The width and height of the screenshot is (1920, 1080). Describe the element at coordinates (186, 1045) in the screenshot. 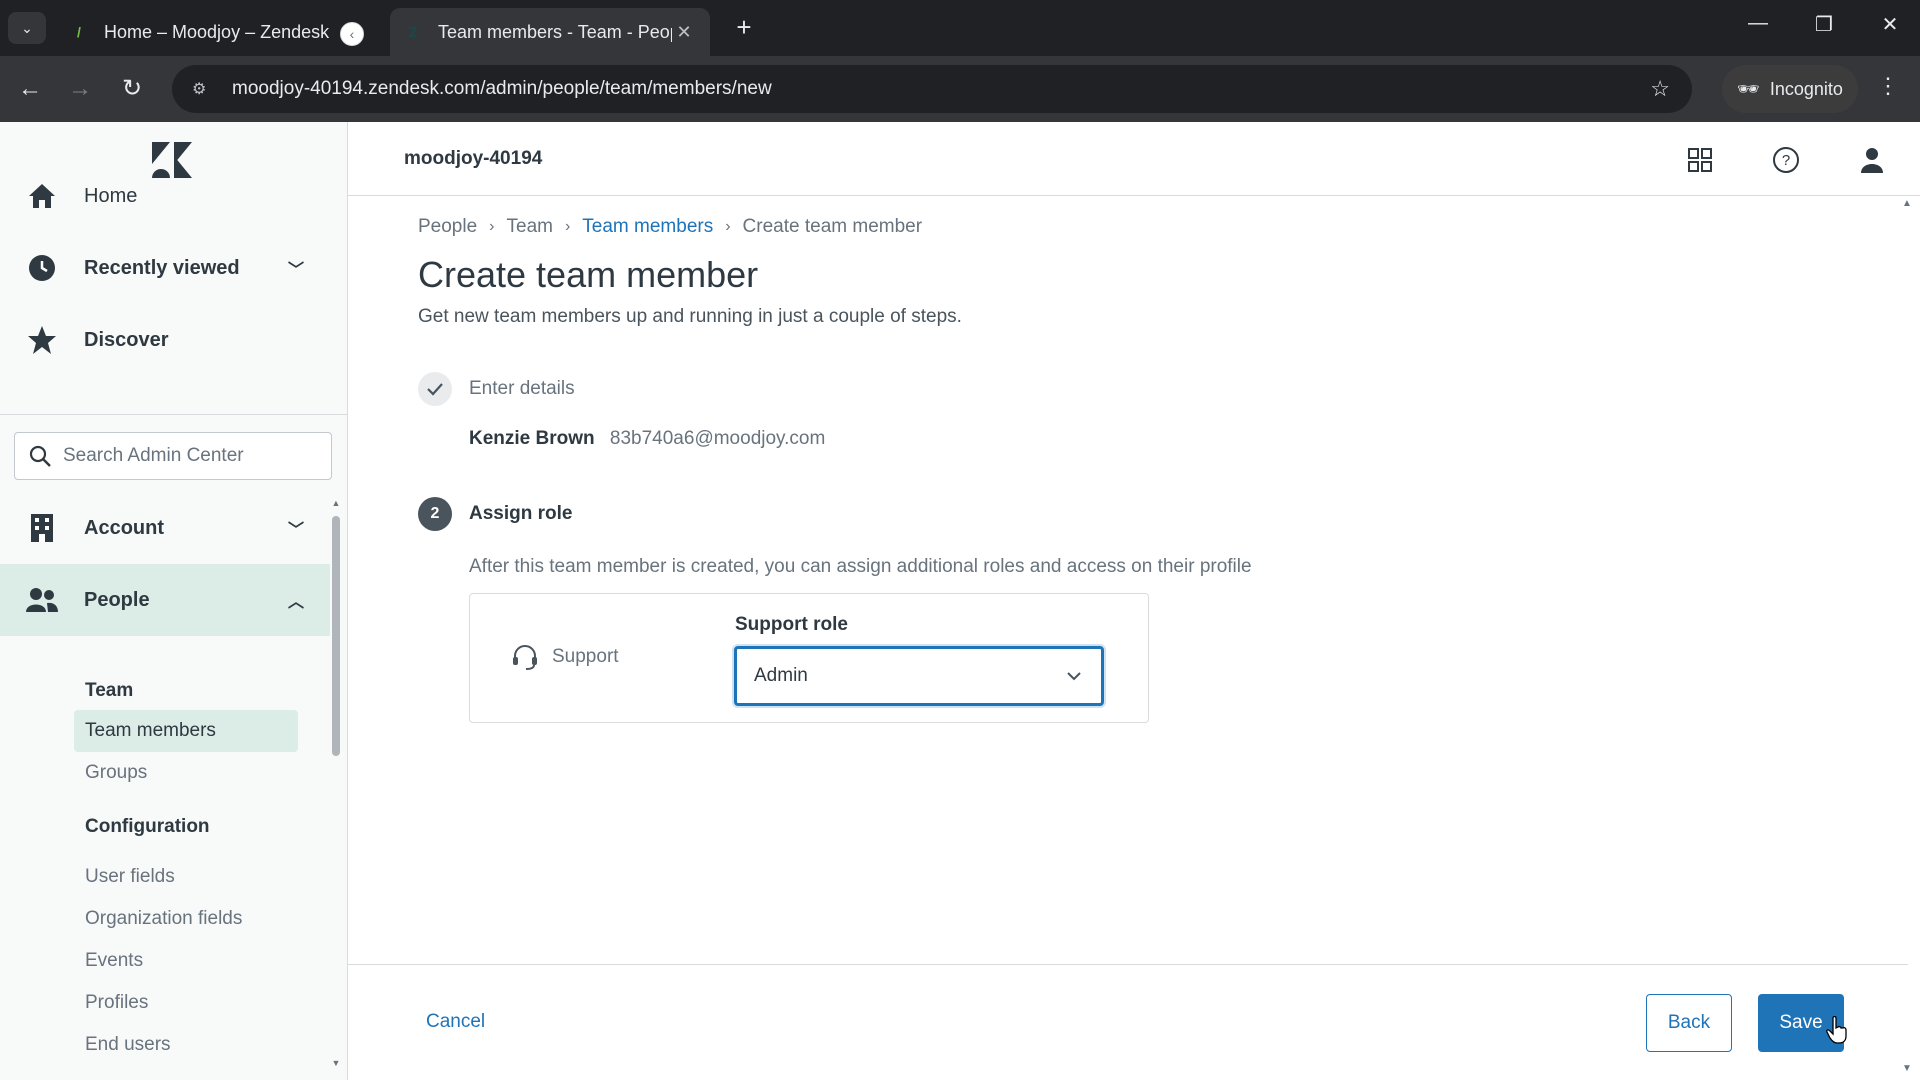

I see `sidebar-item-end-users: End users` at that location.